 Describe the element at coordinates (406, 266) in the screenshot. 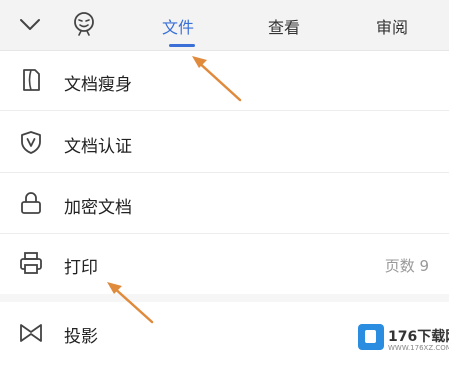

I see `page-count: 页数 9` at that location.